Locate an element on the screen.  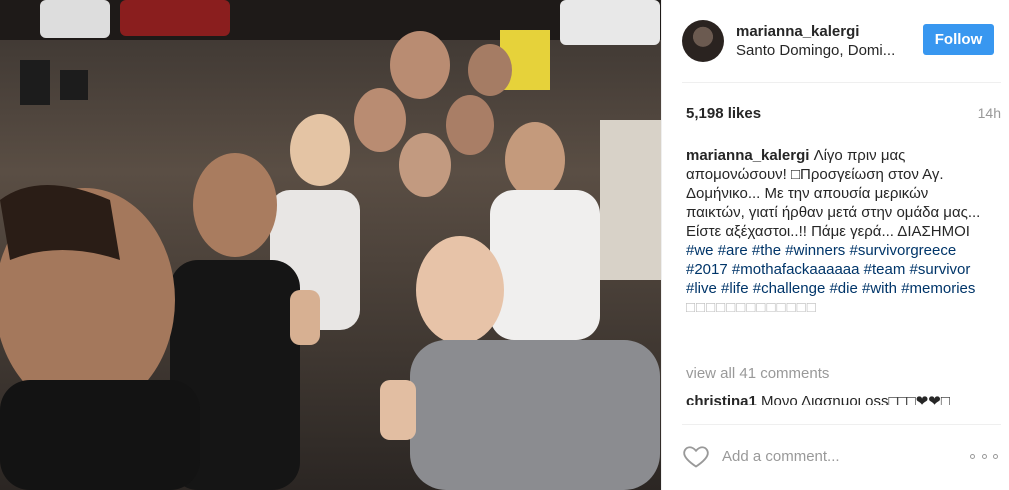
comment-username: christina1 is located at coordinates (721, 399).